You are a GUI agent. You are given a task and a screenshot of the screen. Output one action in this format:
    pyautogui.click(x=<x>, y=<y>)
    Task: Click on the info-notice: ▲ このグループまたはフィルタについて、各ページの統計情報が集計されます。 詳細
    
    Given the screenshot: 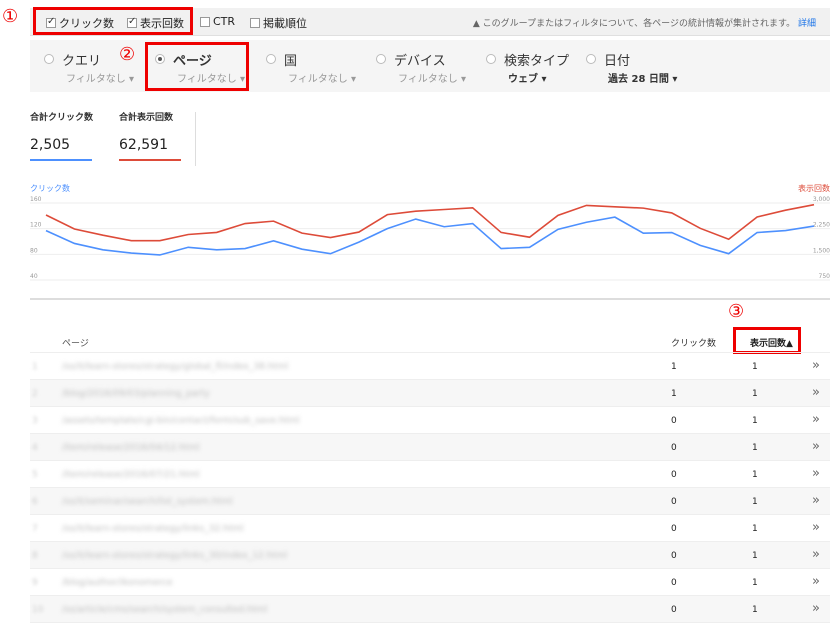 What is the action you would take?
    pyautogui.click(x=644, y=24)
    